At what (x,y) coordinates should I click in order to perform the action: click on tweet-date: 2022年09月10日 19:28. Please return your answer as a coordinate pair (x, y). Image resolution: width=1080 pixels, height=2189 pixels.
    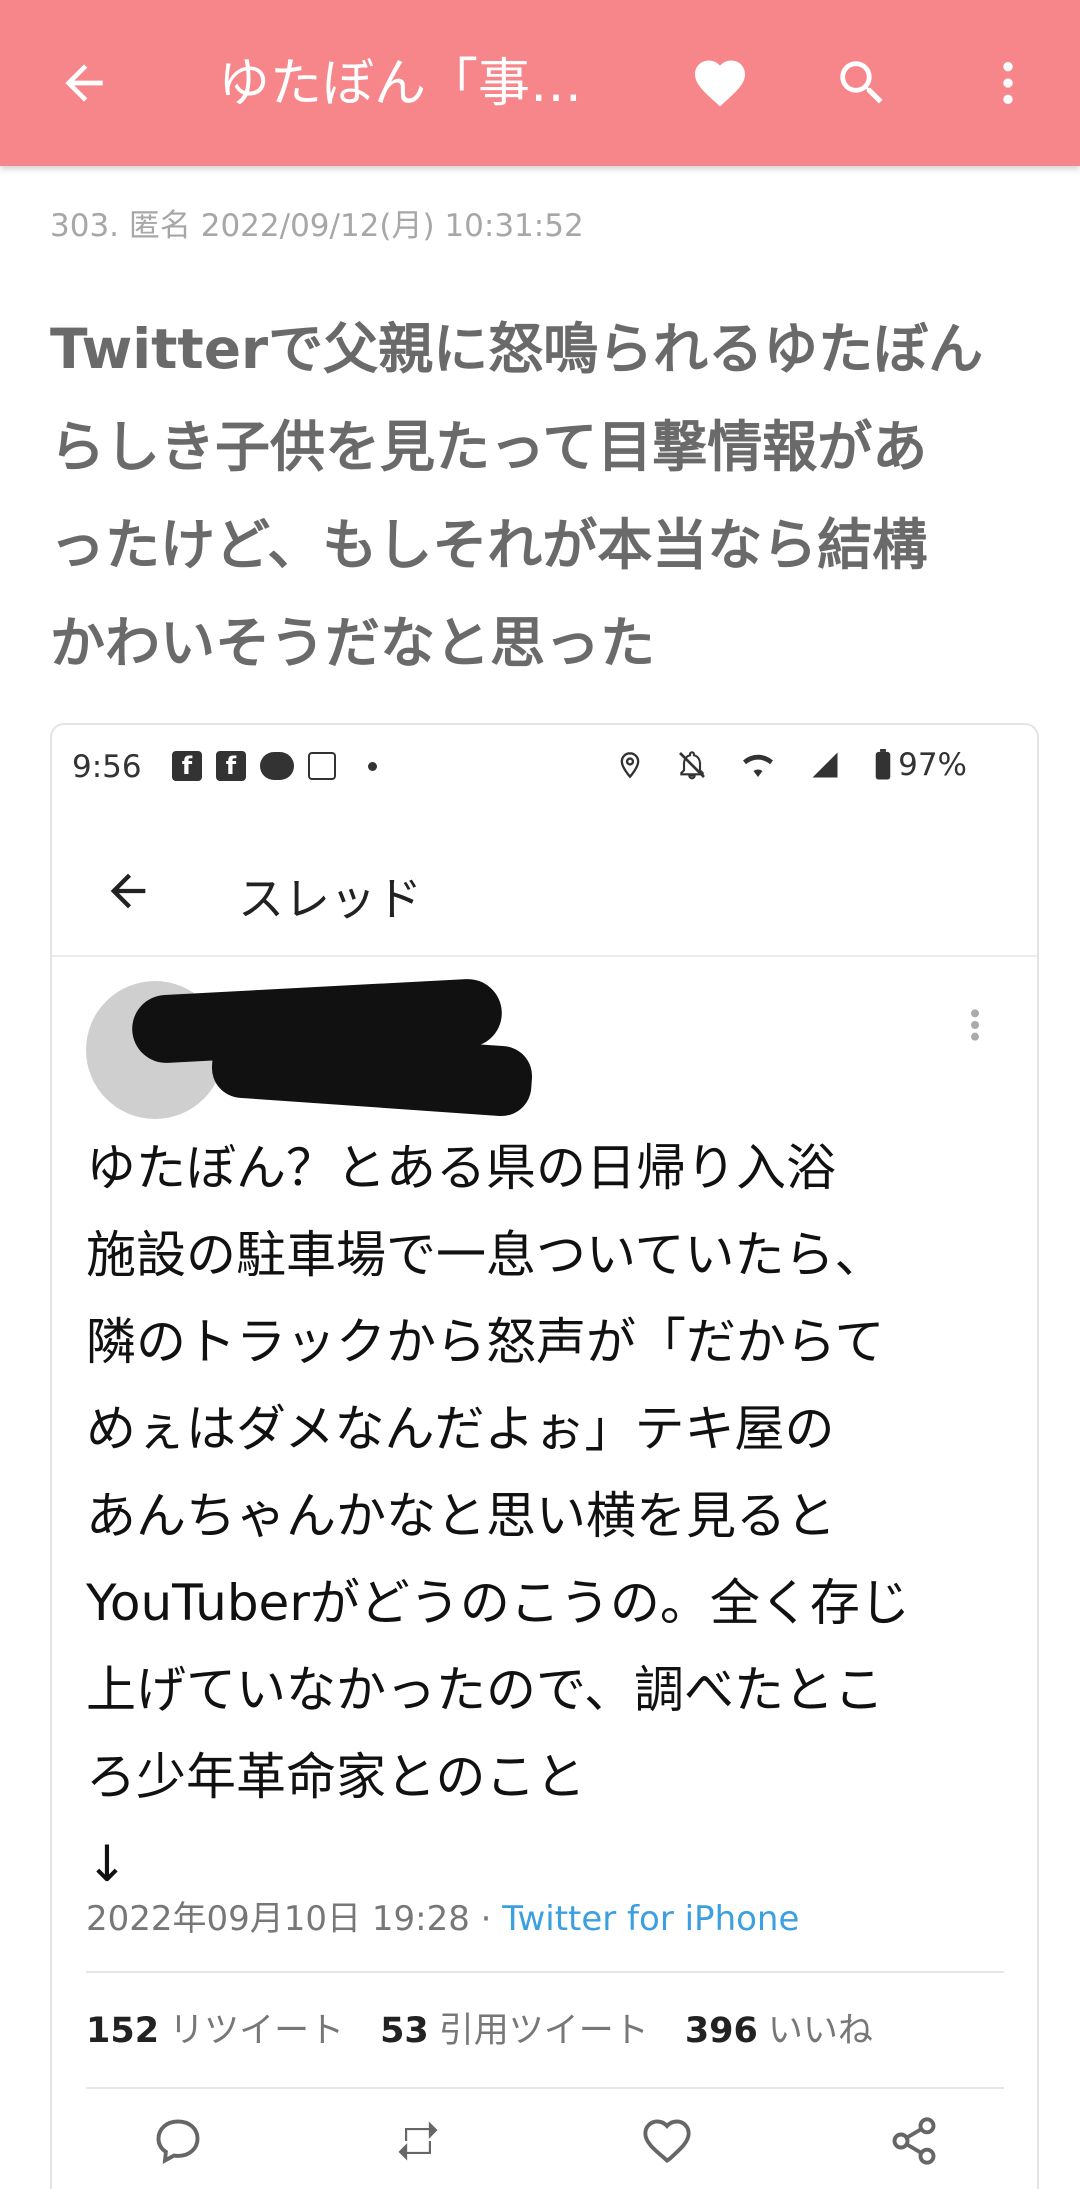
    Looking at the image, I should click on (278, 1919).